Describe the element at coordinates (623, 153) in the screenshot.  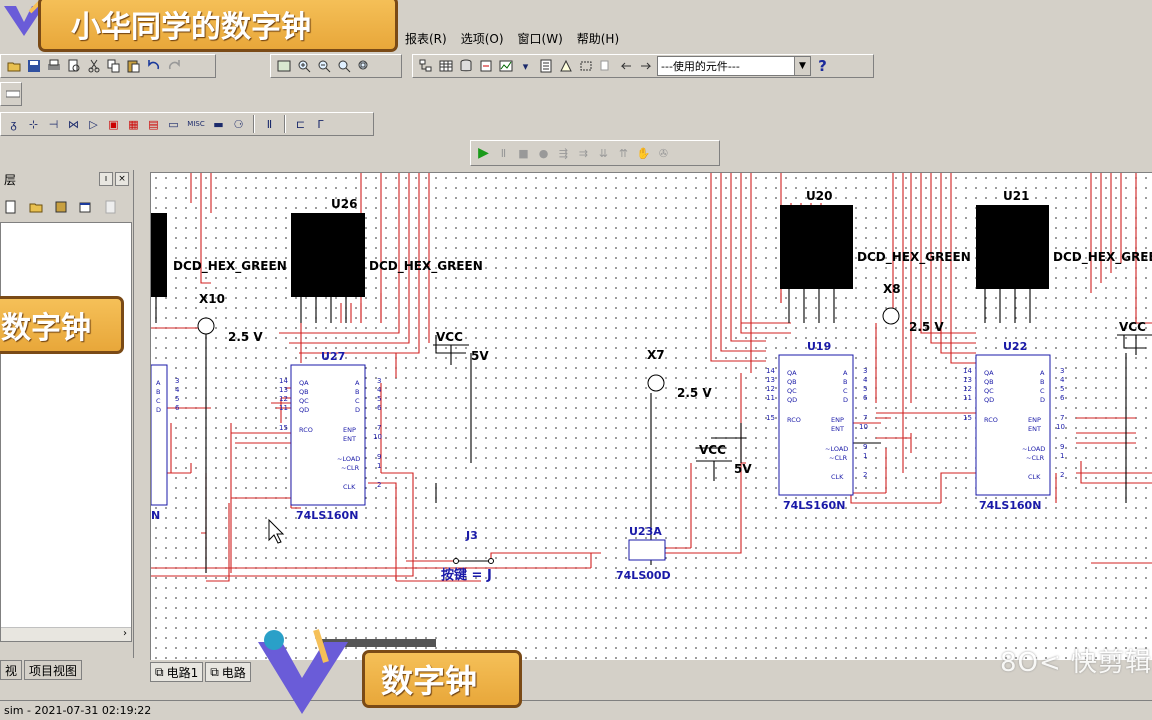
I see `step-out-icon: ⇈` at that location.